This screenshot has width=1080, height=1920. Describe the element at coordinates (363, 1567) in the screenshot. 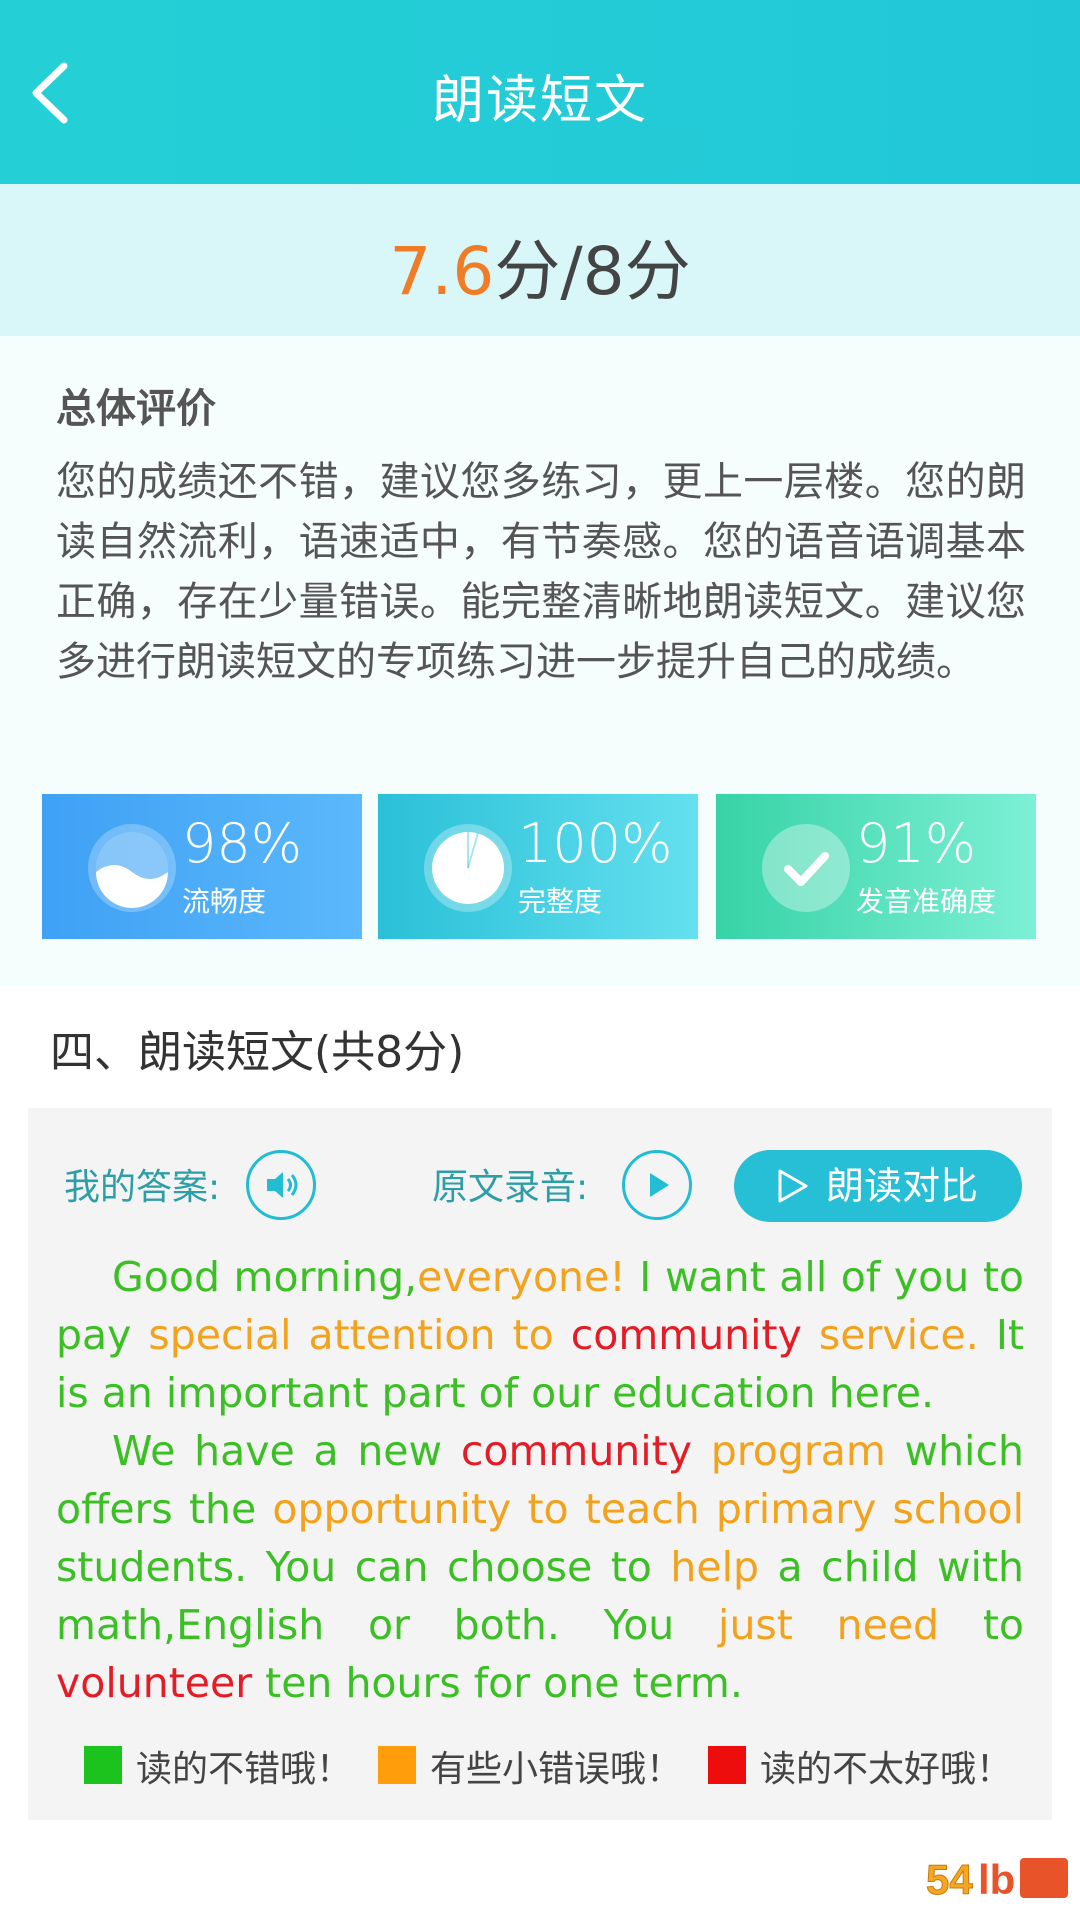

I see `passage-segment-ok: students. You can choose to` at that location.